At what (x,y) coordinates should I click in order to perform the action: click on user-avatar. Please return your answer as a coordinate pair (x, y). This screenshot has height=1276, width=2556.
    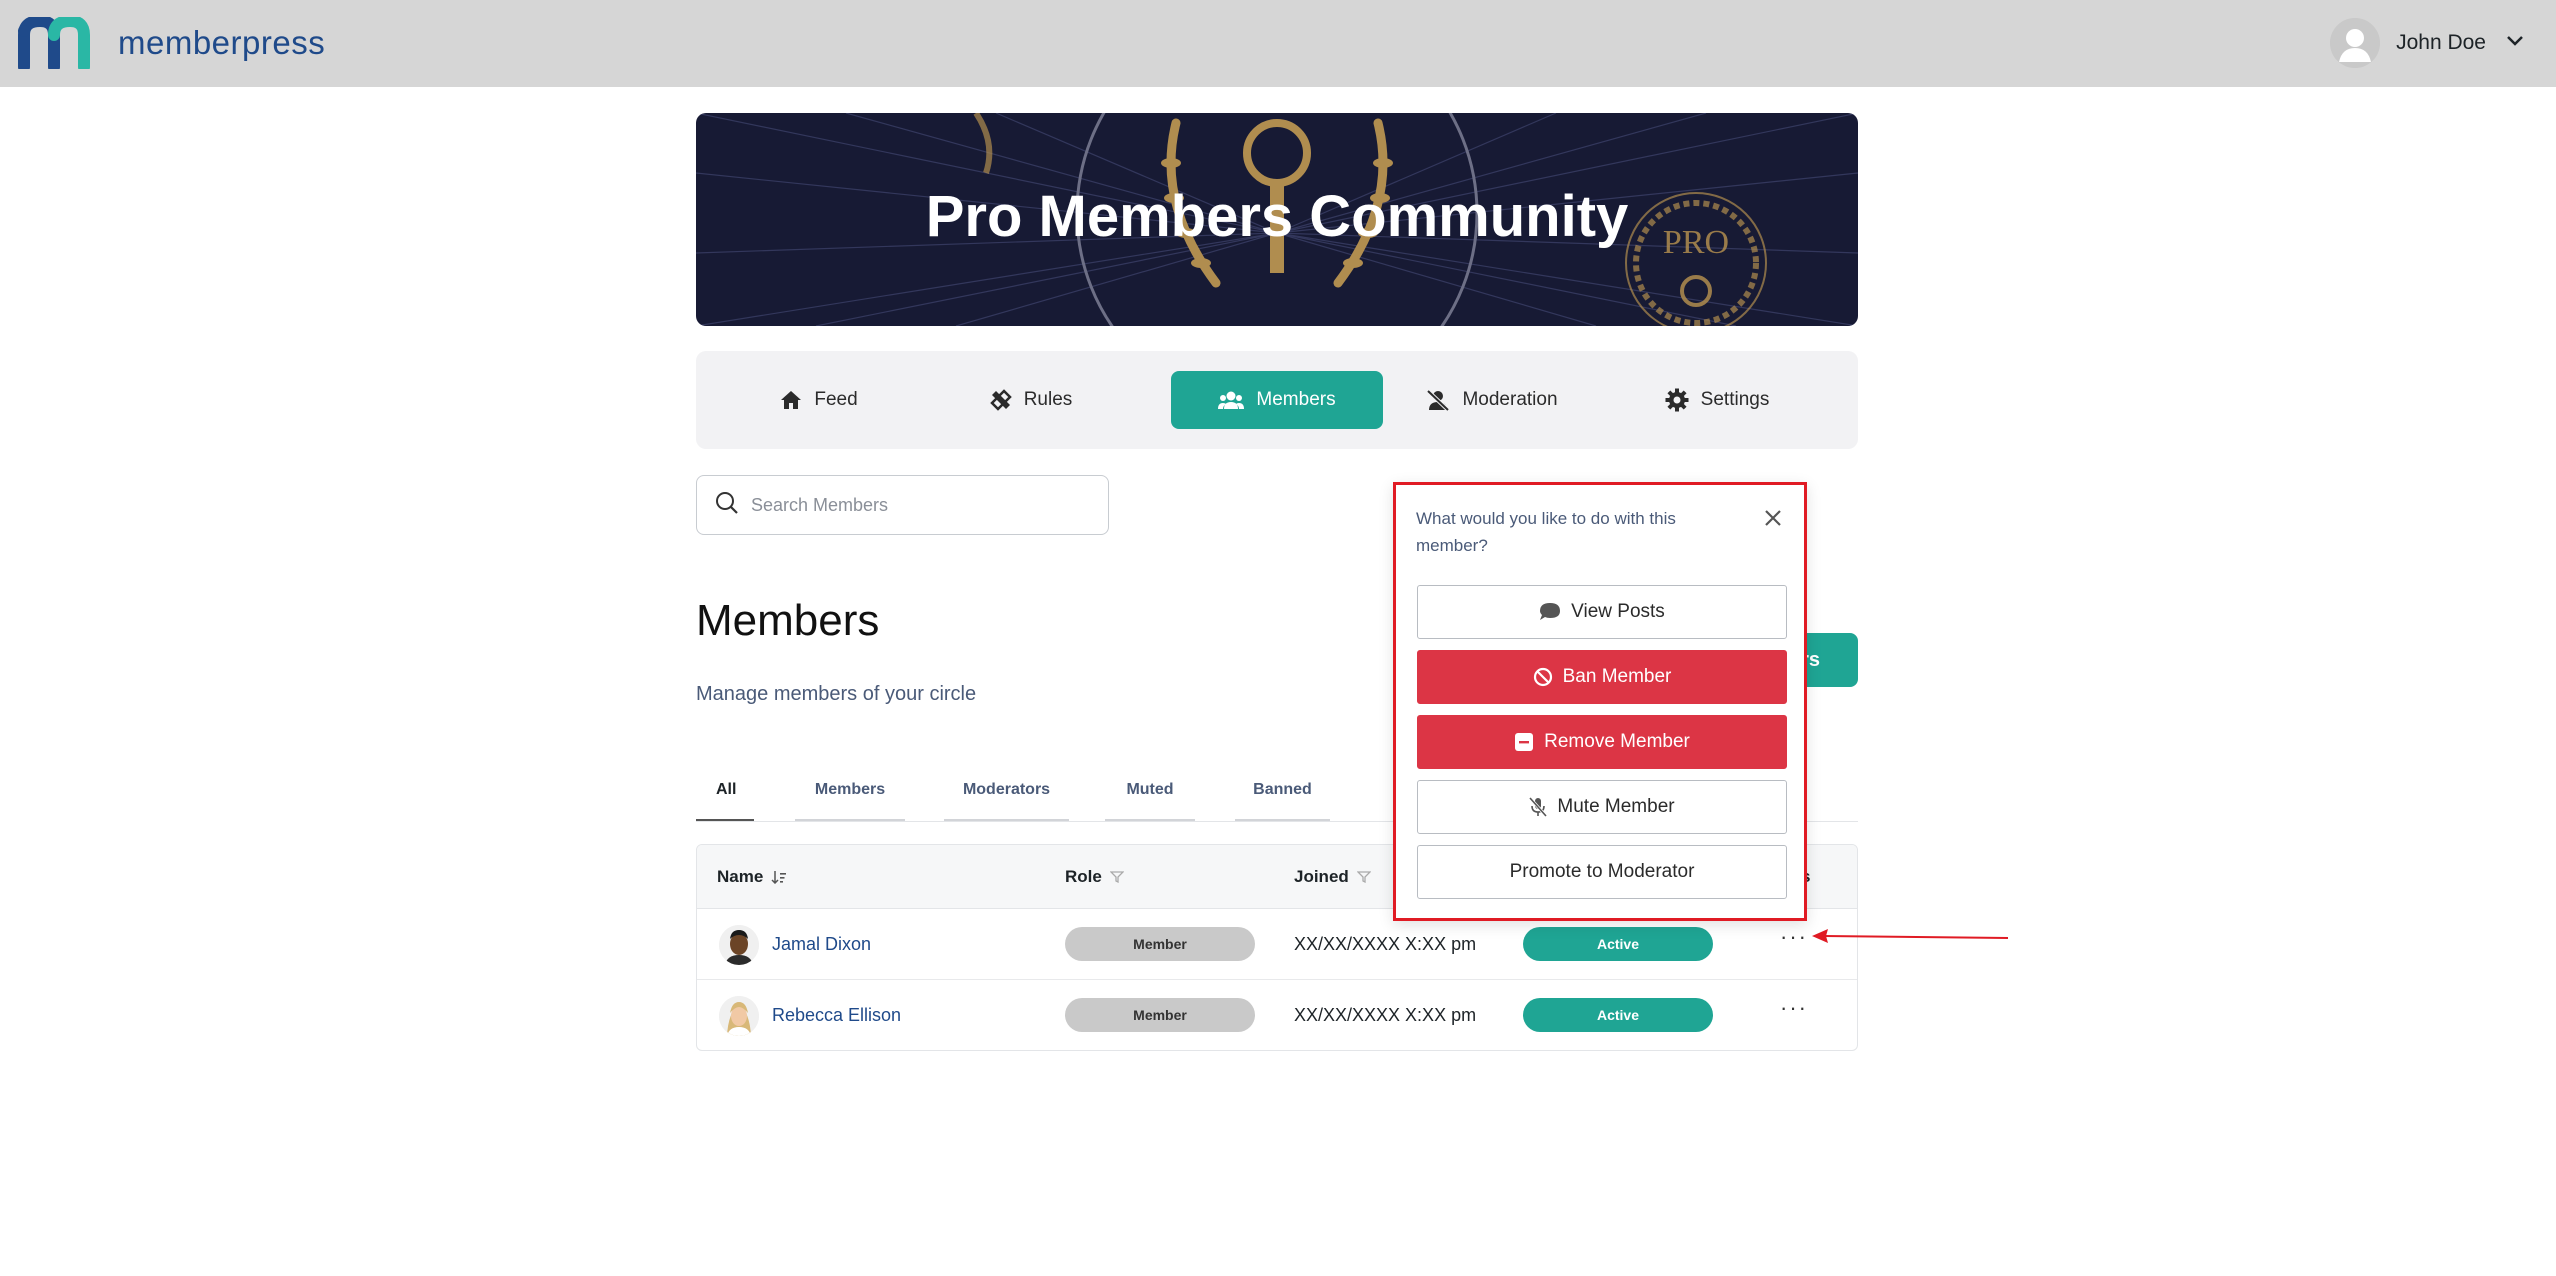
    Looking at the image, I should click on (2355, 43).